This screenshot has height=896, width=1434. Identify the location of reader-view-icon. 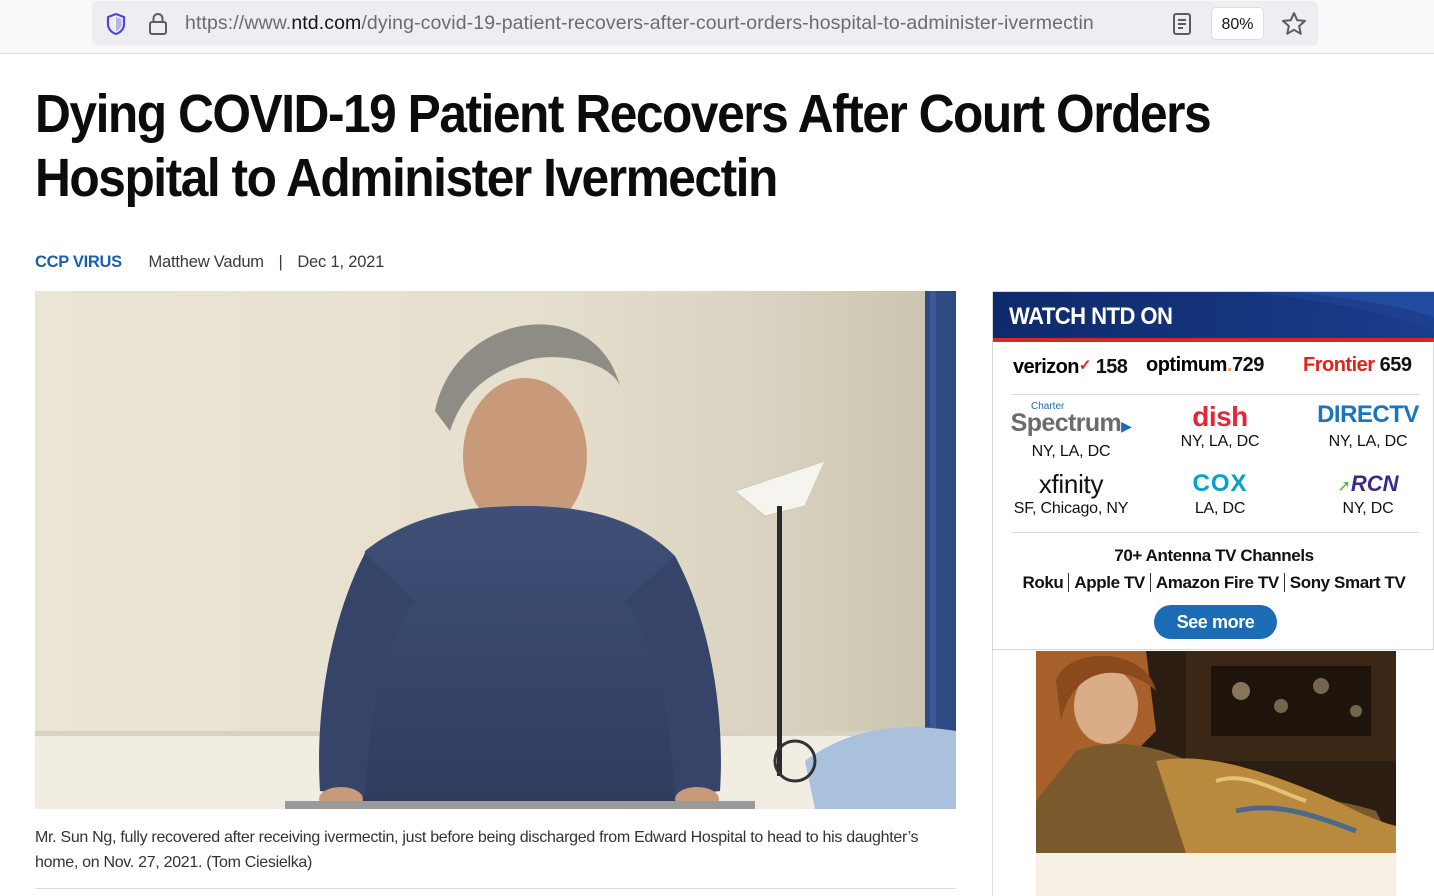
(1182, 24).